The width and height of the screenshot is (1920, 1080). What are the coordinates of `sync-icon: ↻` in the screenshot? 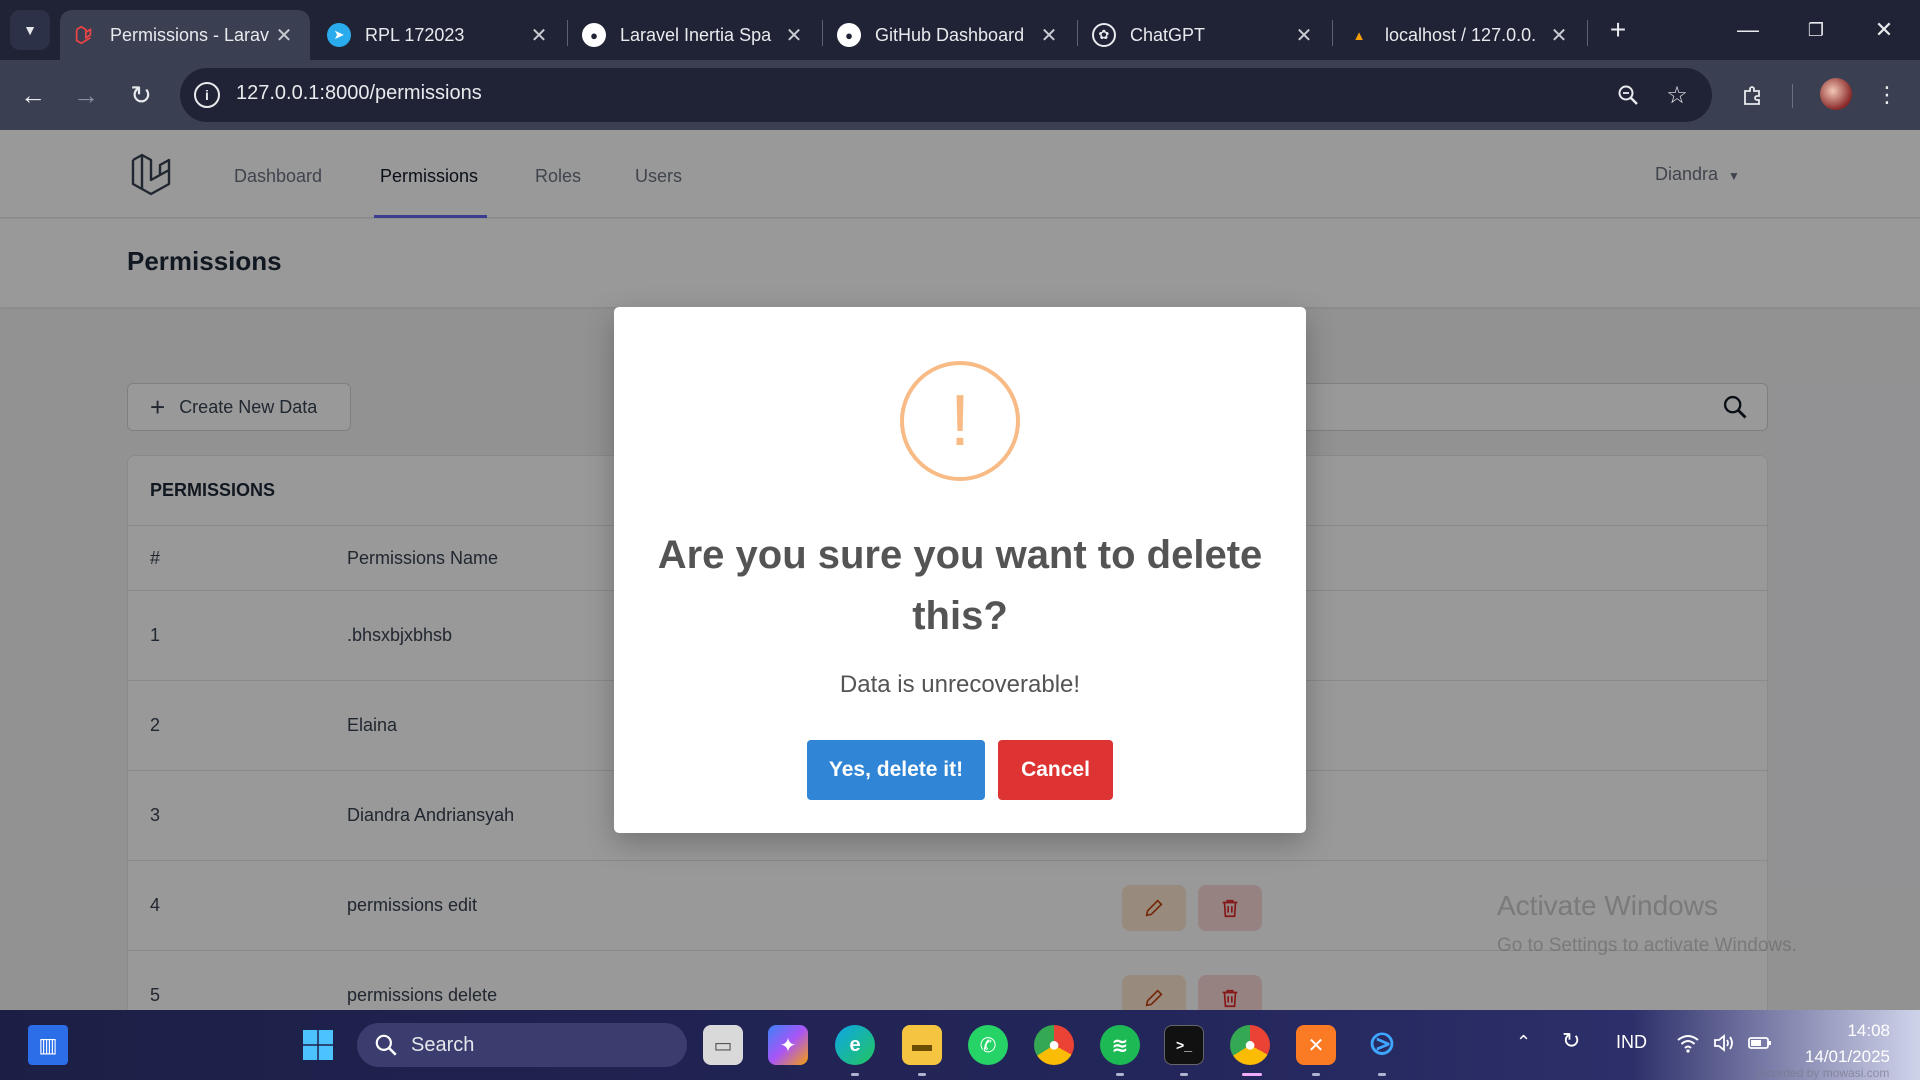 It's located at (1571, 1041).